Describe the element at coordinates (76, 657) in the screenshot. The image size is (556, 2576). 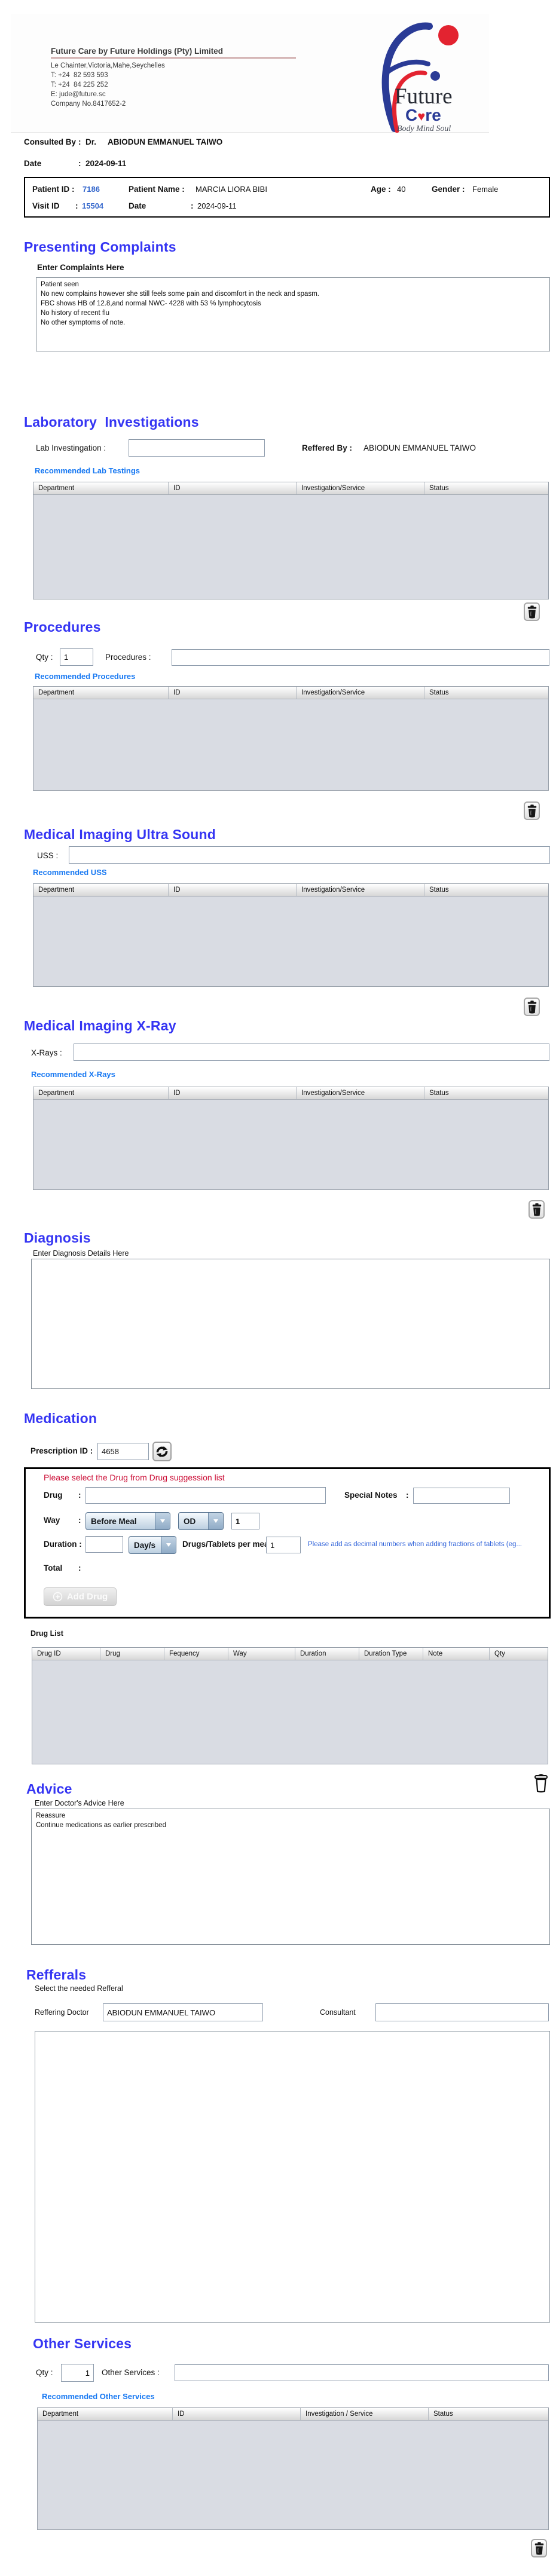
I see `procedures-qty-input` at that location.